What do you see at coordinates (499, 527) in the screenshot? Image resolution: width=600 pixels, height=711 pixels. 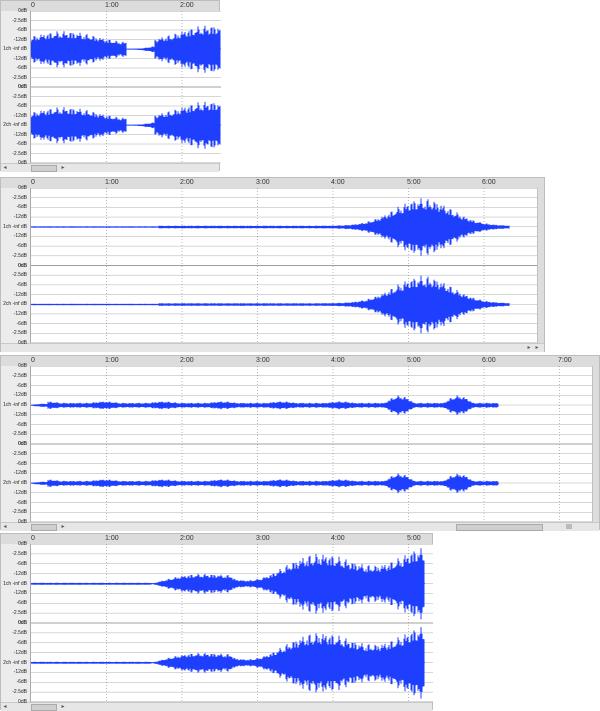 I see `zoom-slider` at bounding box center [499, 527].